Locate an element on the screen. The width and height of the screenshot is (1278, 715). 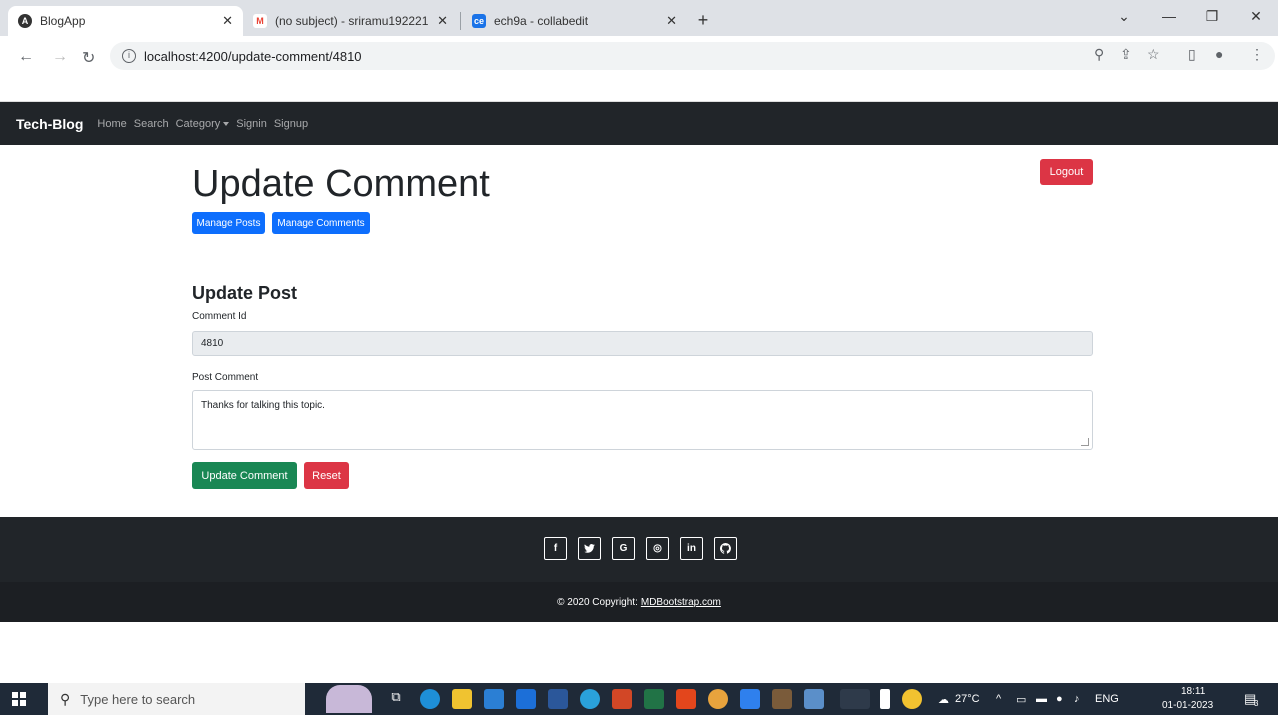
twitter-bird-icon is located at coordinates (589, 548).